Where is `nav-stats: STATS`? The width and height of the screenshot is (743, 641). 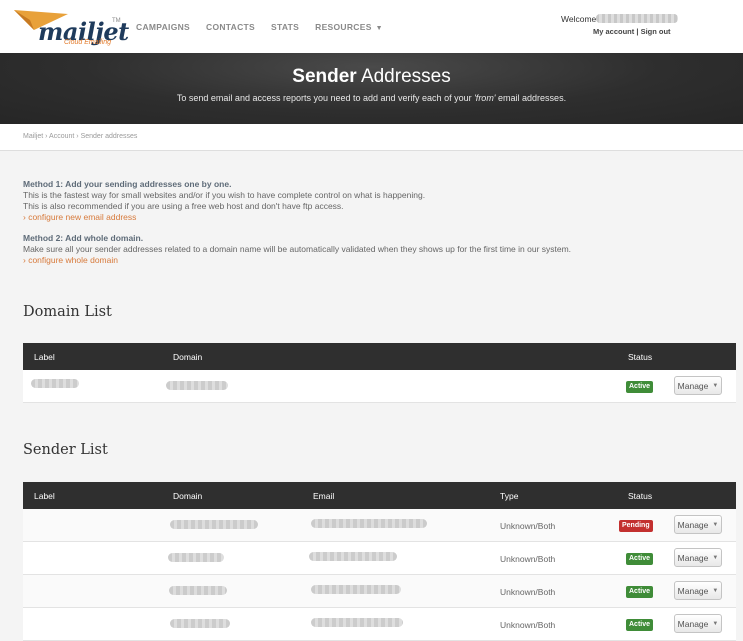
nav-stats: STATS is located at coordinates (285, 27).